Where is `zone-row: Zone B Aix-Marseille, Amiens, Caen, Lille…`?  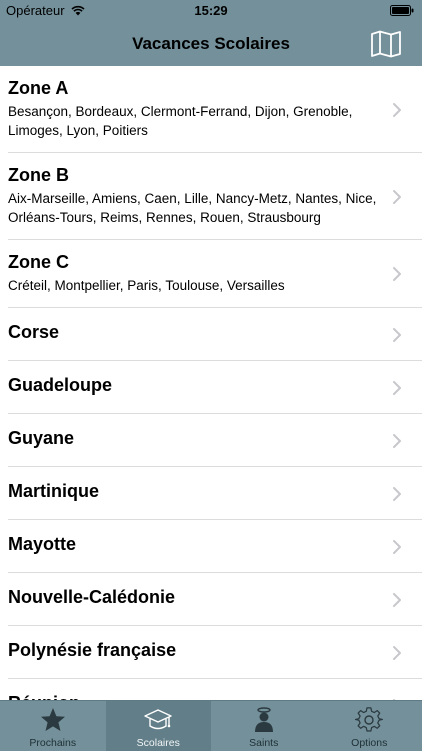 zone-row: Zone B Aix-Marseille, Amiens, Caen, Lille… is located at coordinates (211, 196).